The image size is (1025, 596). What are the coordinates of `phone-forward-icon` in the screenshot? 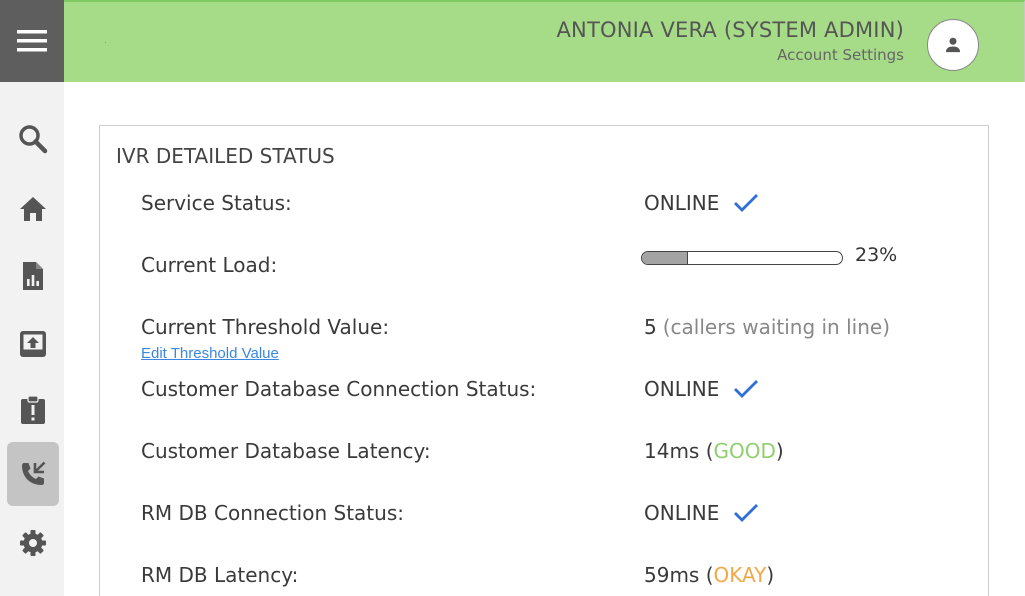 It's located at (34, 473).